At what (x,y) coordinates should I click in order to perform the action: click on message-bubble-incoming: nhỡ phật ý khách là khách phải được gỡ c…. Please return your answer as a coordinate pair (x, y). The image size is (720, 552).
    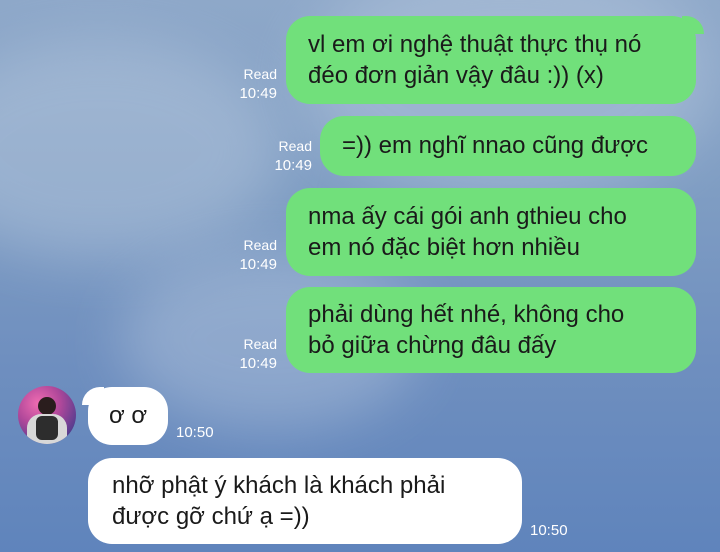
    Looking at the image, I should click on (305, 501).